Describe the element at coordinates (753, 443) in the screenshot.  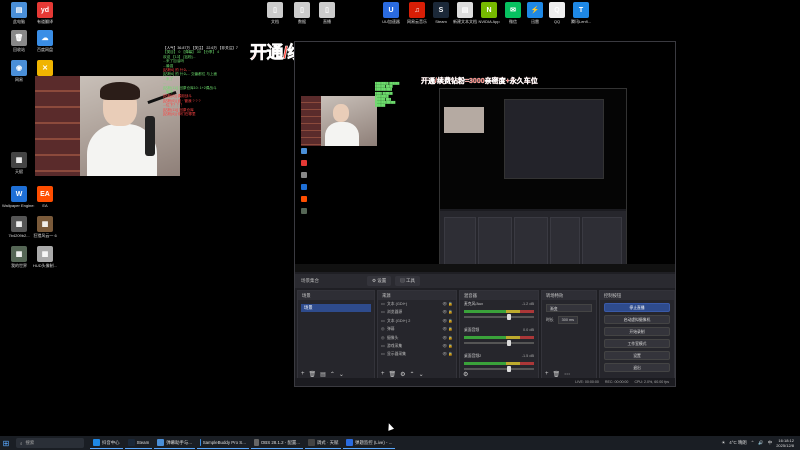
I see `chevron-up-icon: ⌃` at that location.